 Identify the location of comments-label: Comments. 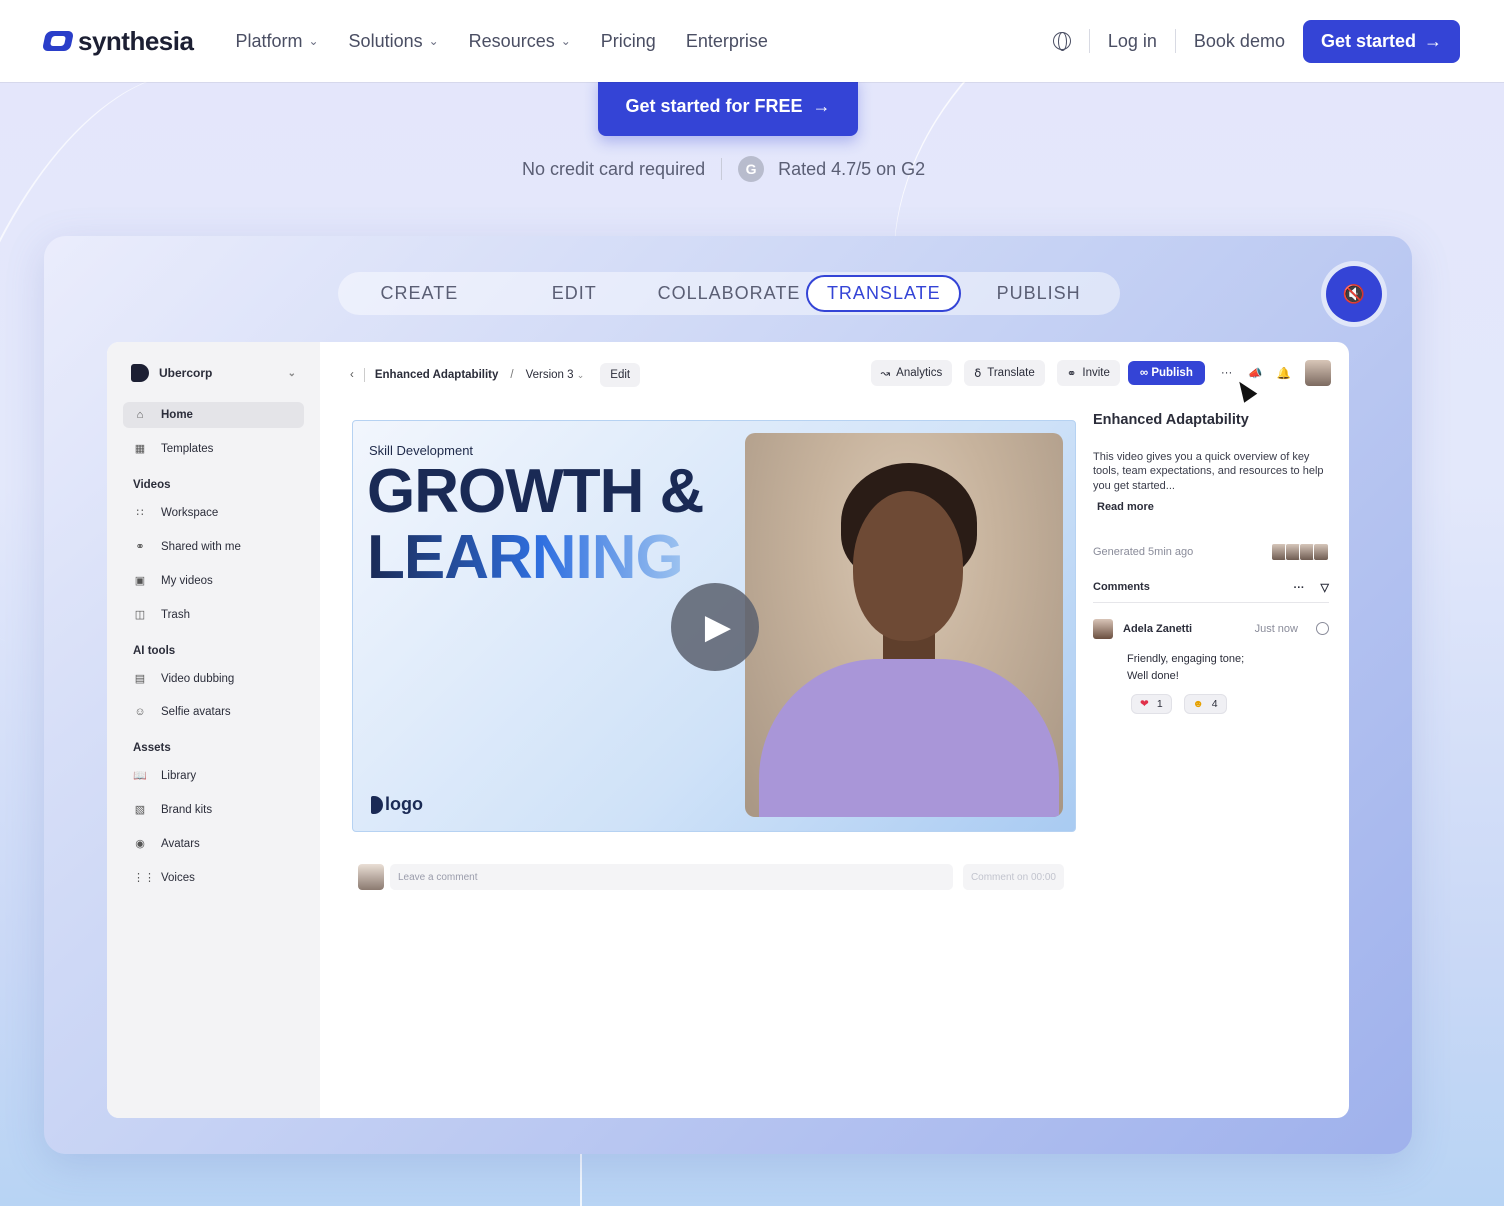
(1121, 586).